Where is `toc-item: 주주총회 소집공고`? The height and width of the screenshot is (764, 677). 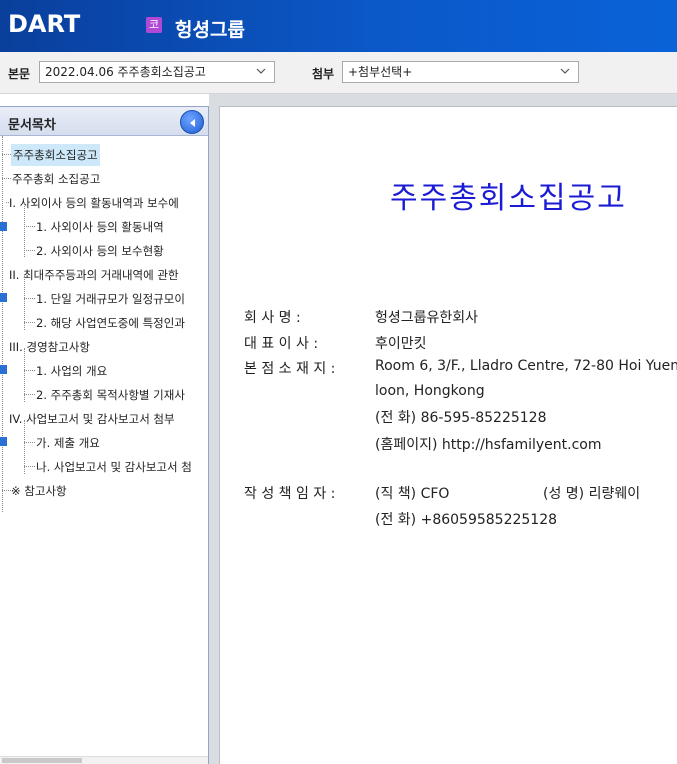
toc-item: 주주총회 소집공고 is located at coordinates (56, 179).